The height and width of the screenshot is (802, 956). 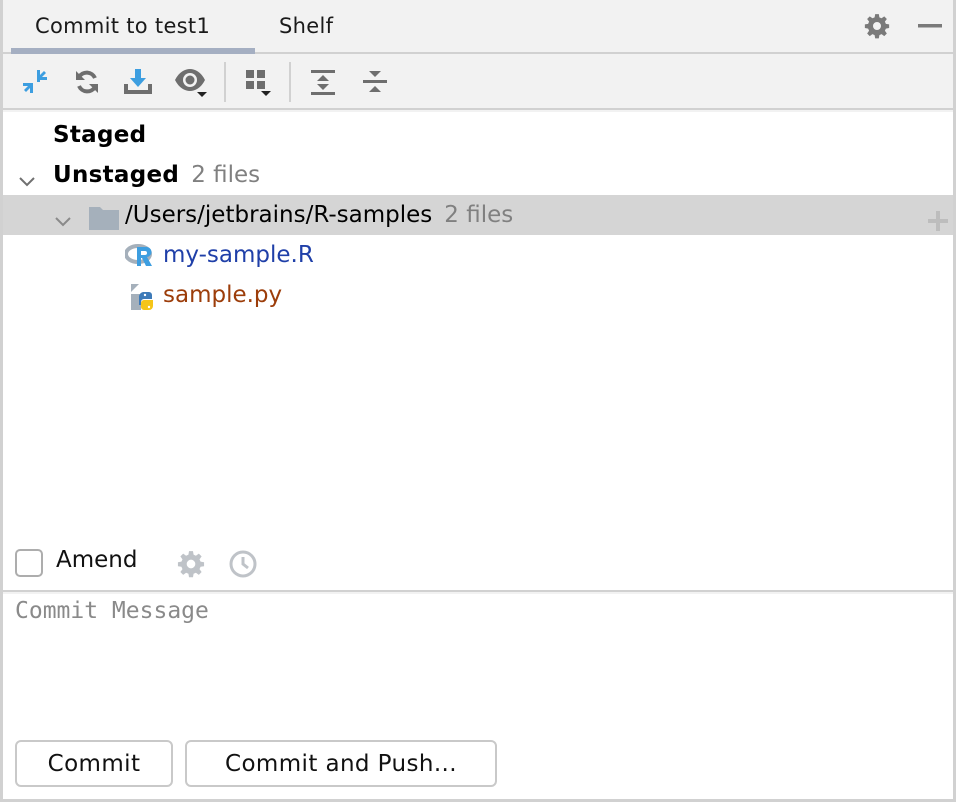 I want to click on staged-label: Staged, so click(x=100, y=135).